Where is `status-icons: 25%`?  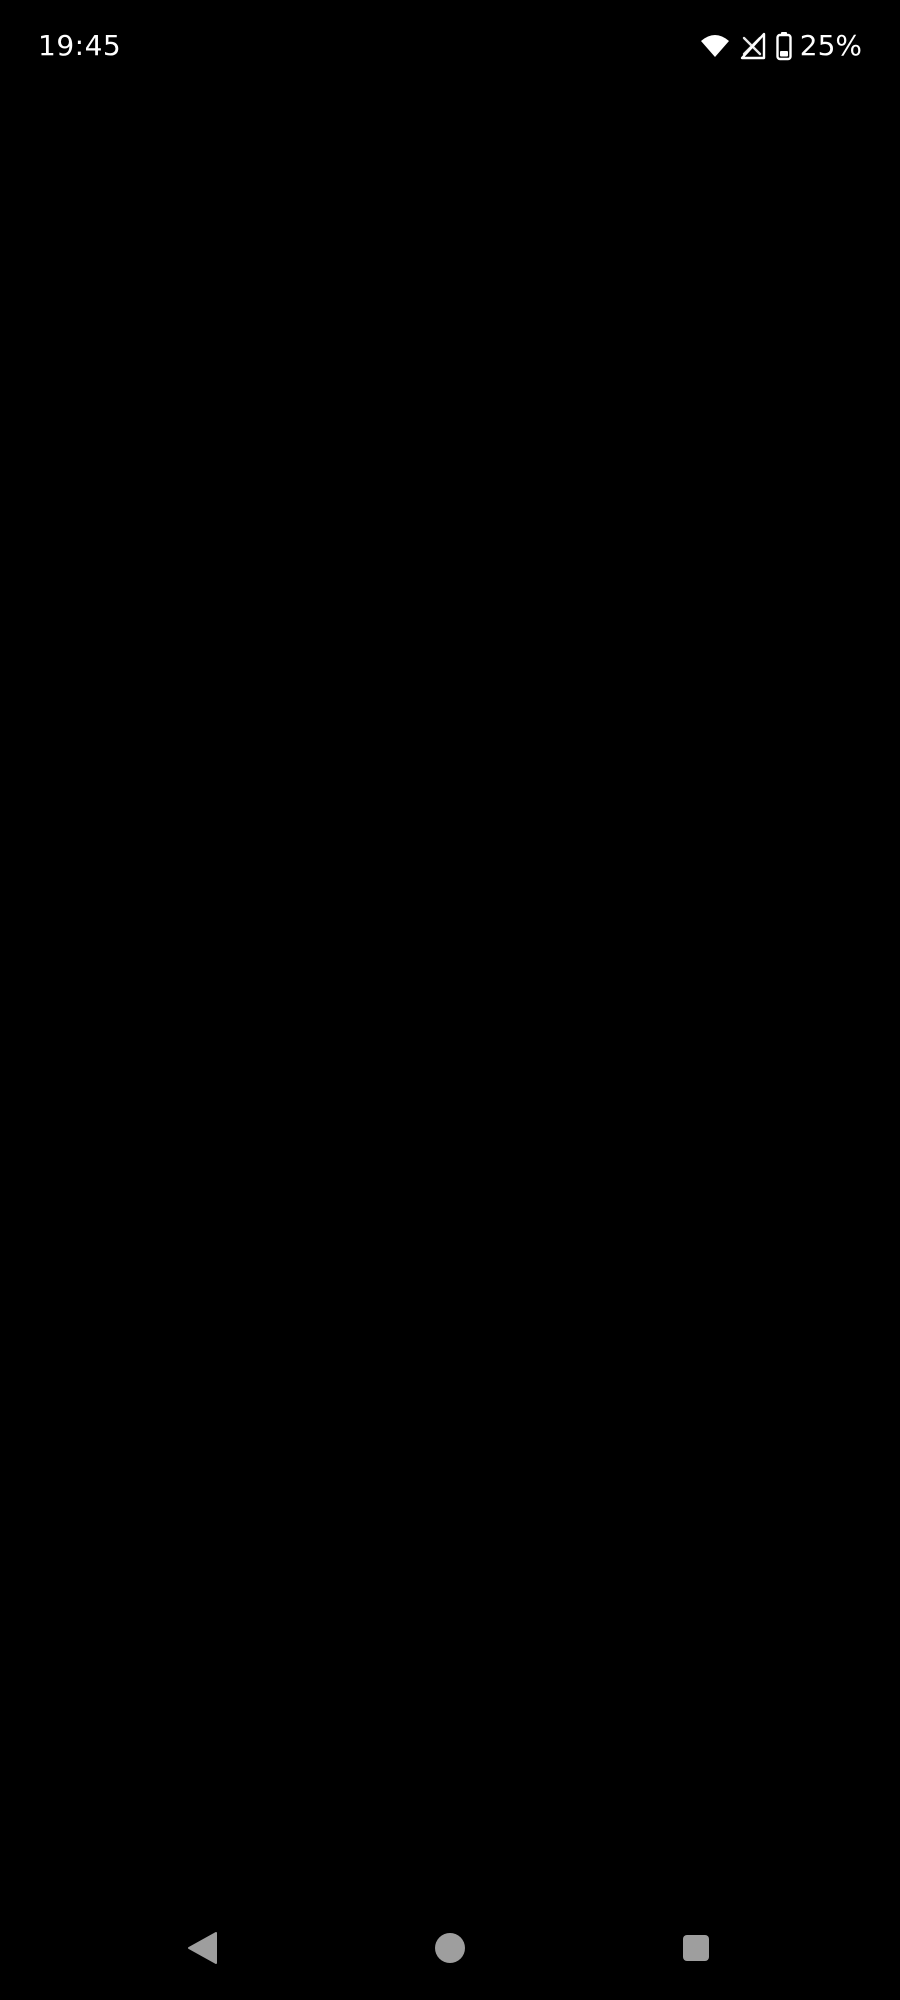
status-icons: 25% is located at coordinates (781, 46).